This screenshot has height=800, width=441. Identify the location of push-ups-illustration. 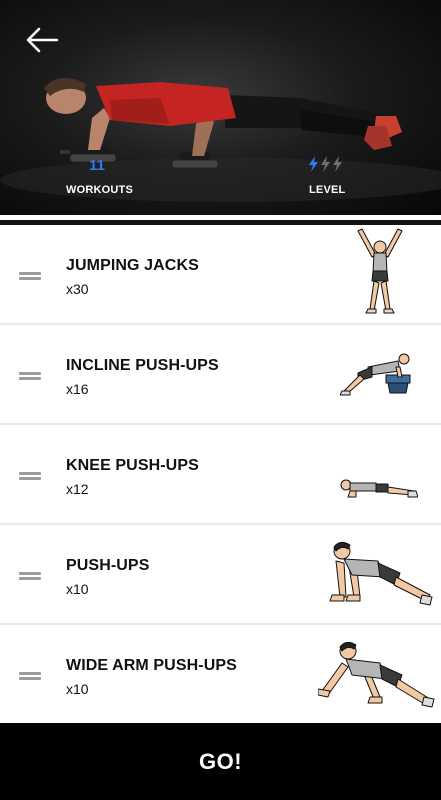
(381, 573).